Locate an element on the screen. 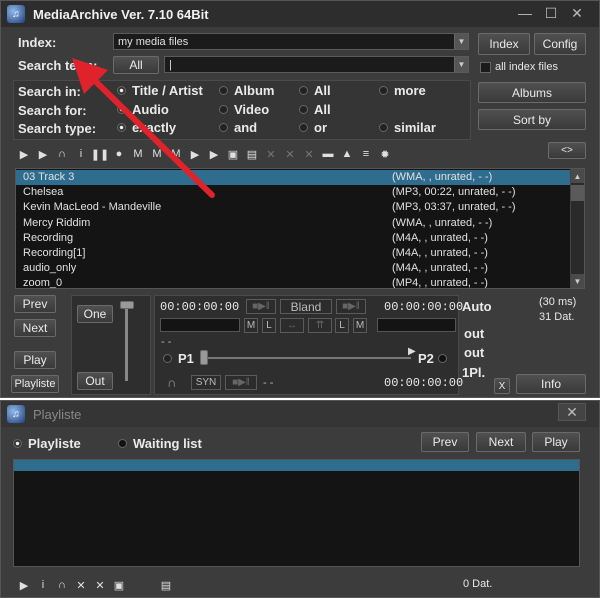  radio-audio: Audio is located at coordinates (143, 109).